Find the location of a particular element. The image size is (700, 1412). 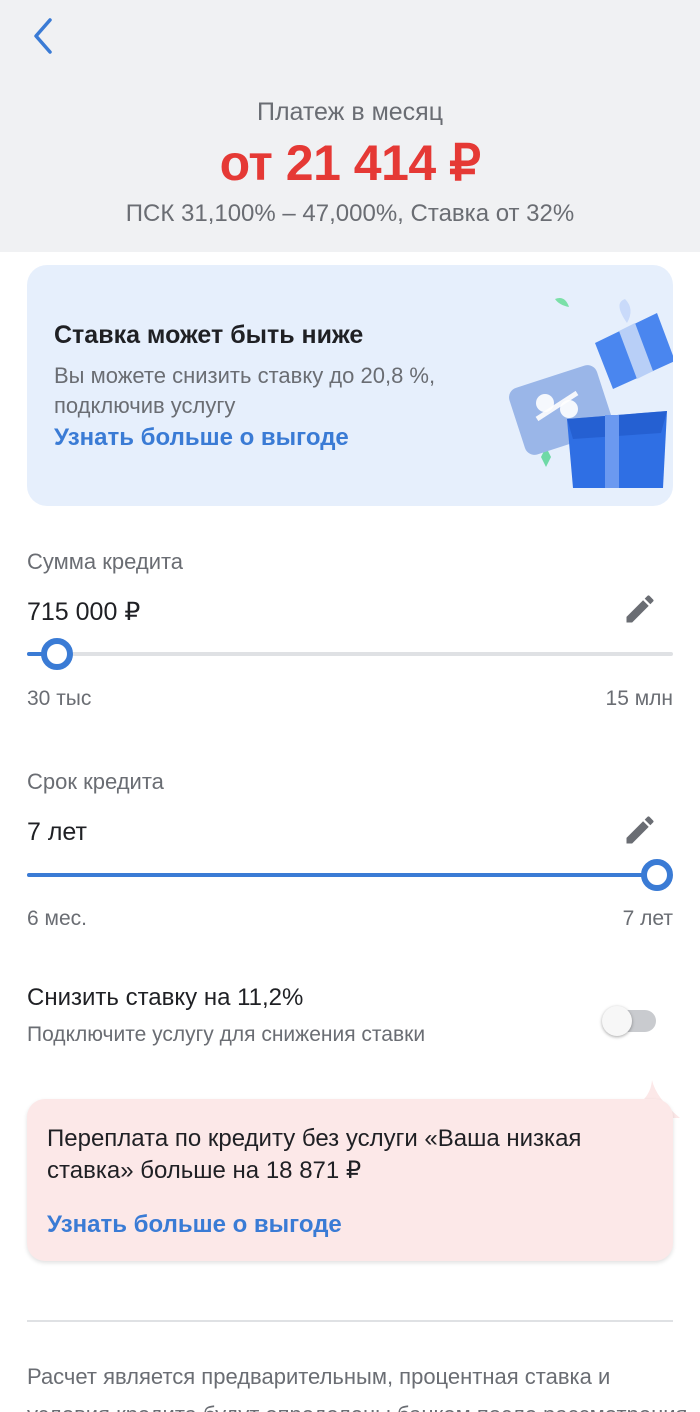

promo-learn-more-link: Узнать больше о выгоде is located at coordinates (201, 438).